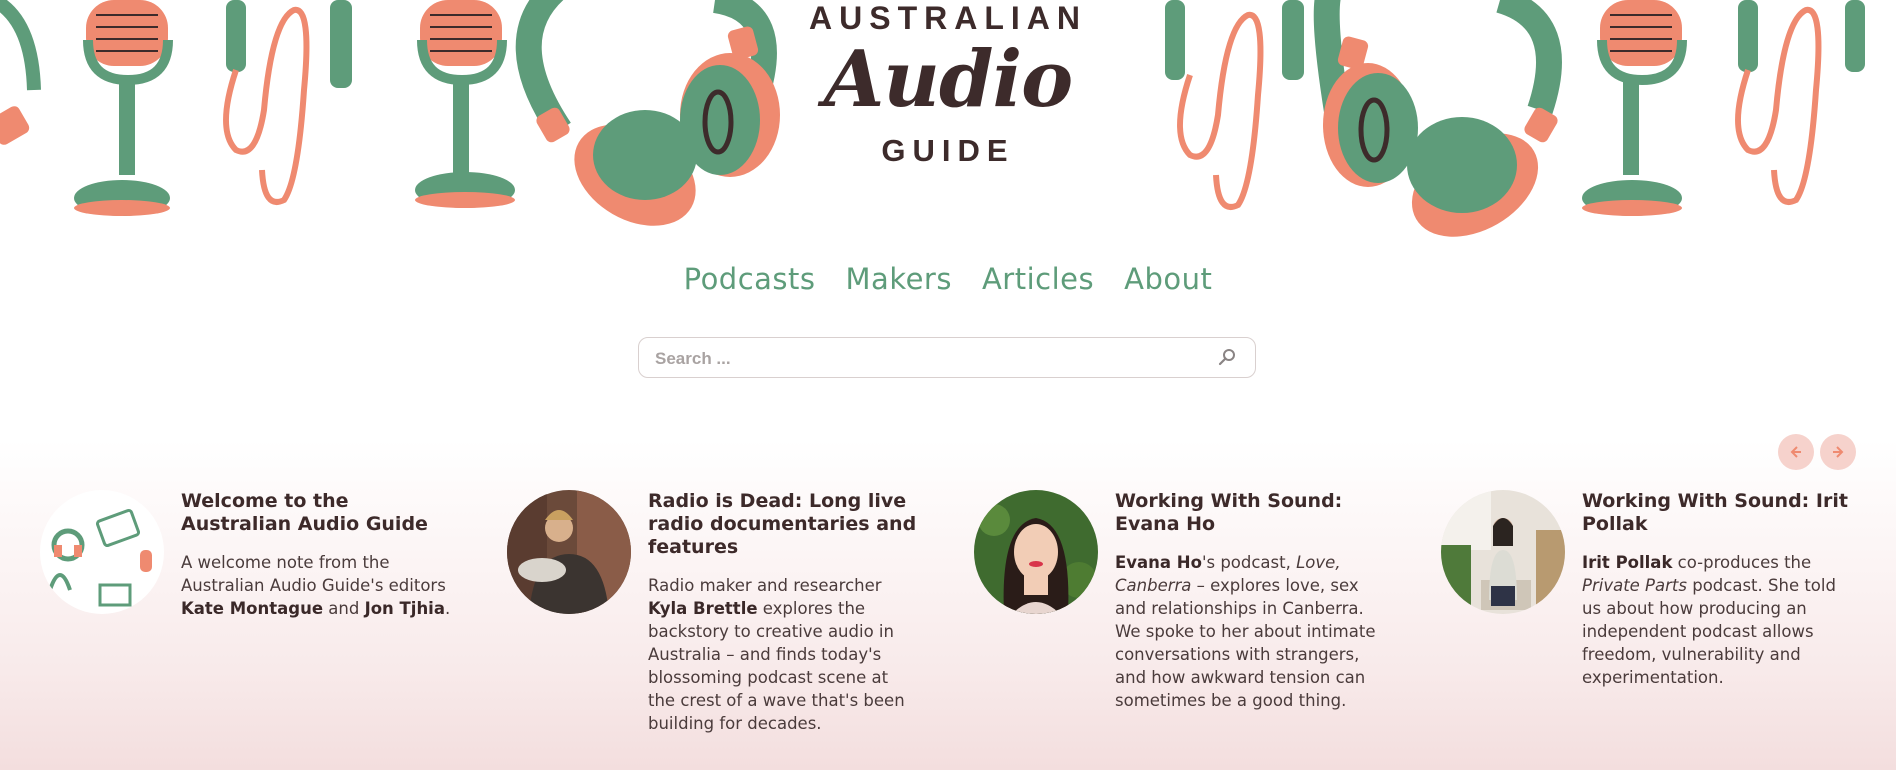  Describe the element at coordinates (948, 150) in the screenshot. I see `logo-line-guide: GUIDE` at that location.